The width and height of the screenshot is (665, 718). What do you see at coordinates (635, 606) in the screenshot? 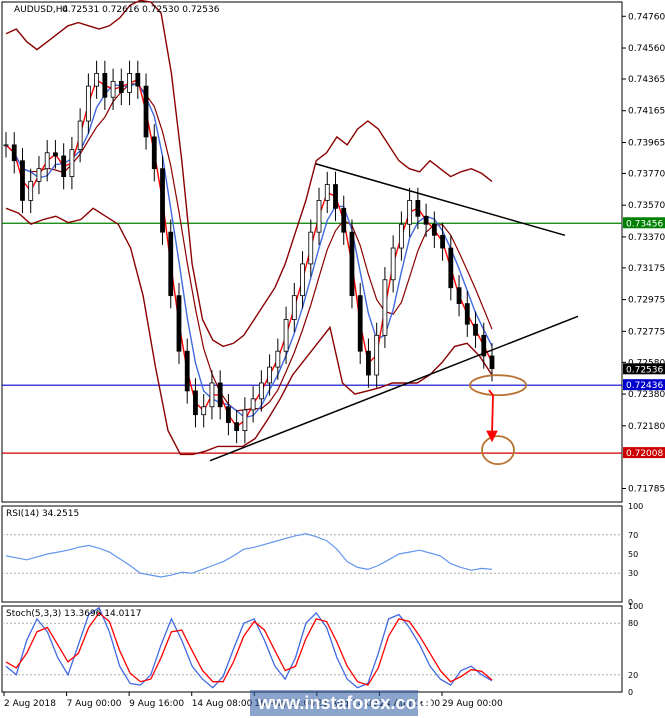
I see `stoch-y-tick-label: 100` at bounding box center [635, 606].